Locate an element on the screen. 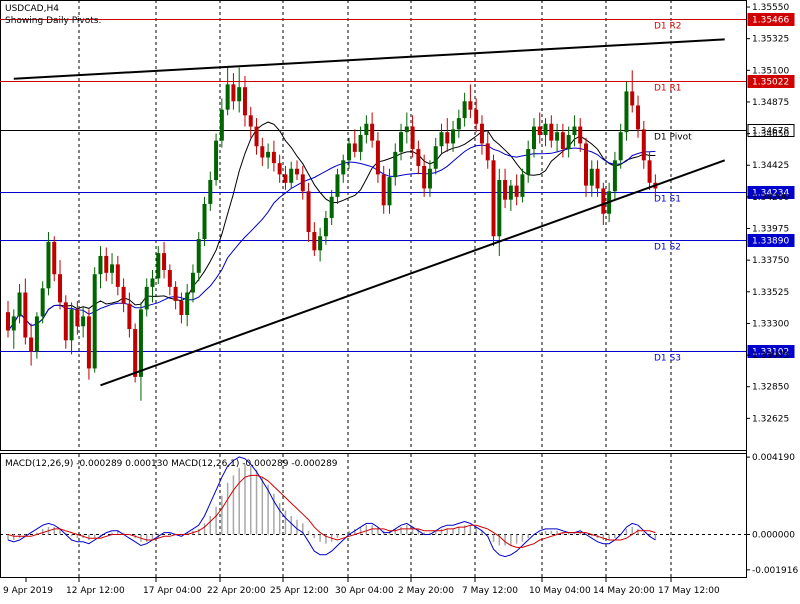 Image resolution: width=800 pixels, height=604 pixels. pivot-name: D1 Pivot is located at coordinates (673, 138).